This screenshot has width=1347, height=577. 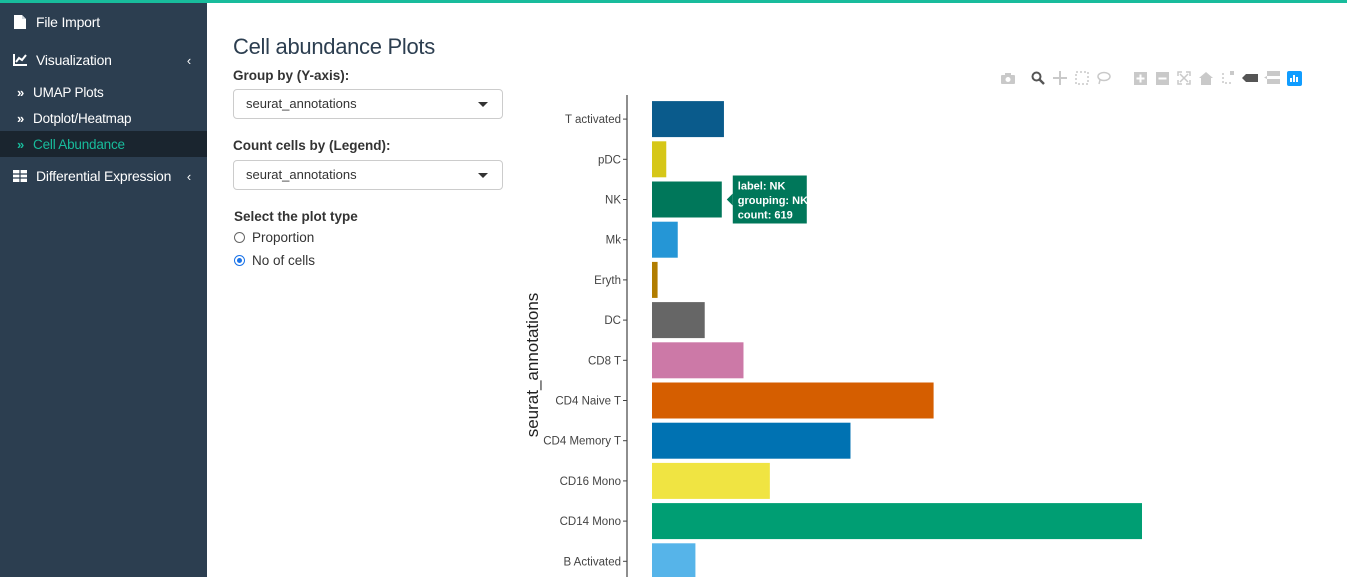 What do you see at coordinates (688, 119) in the screenshot?
I see `bar-t-activated` at bounding box center [688, 119].